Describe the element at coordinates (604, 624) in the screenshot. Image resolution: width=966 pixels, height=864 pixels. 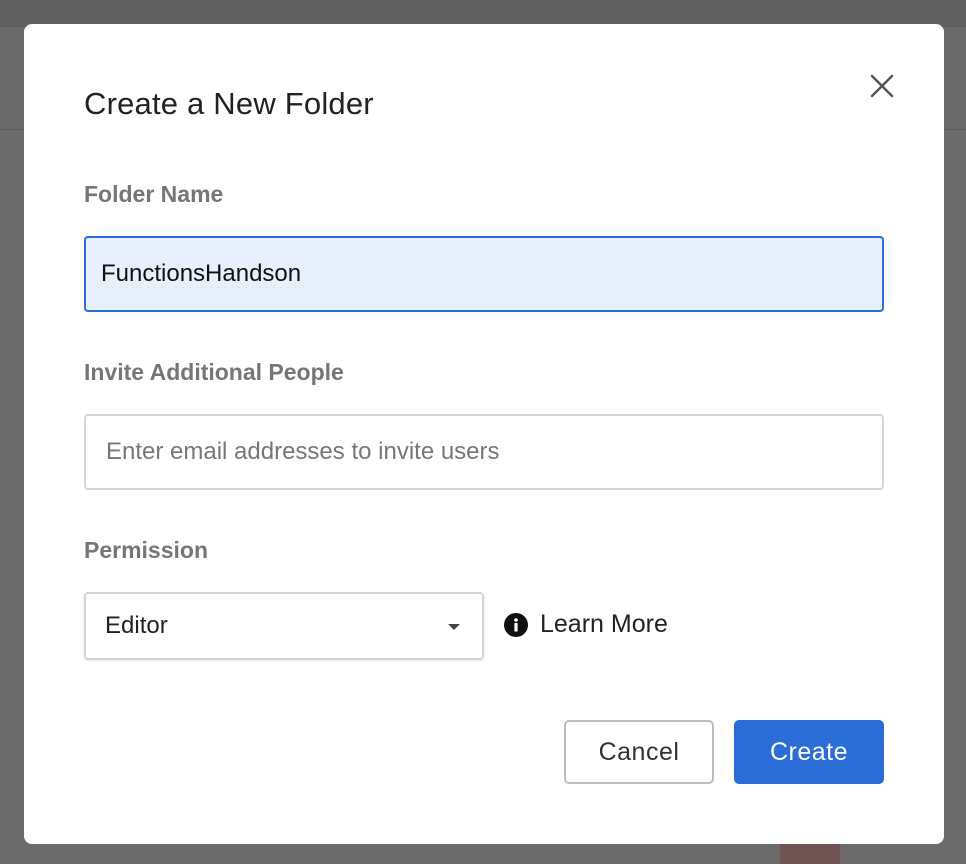
I see `learn-more-label: Learn More` at that location.